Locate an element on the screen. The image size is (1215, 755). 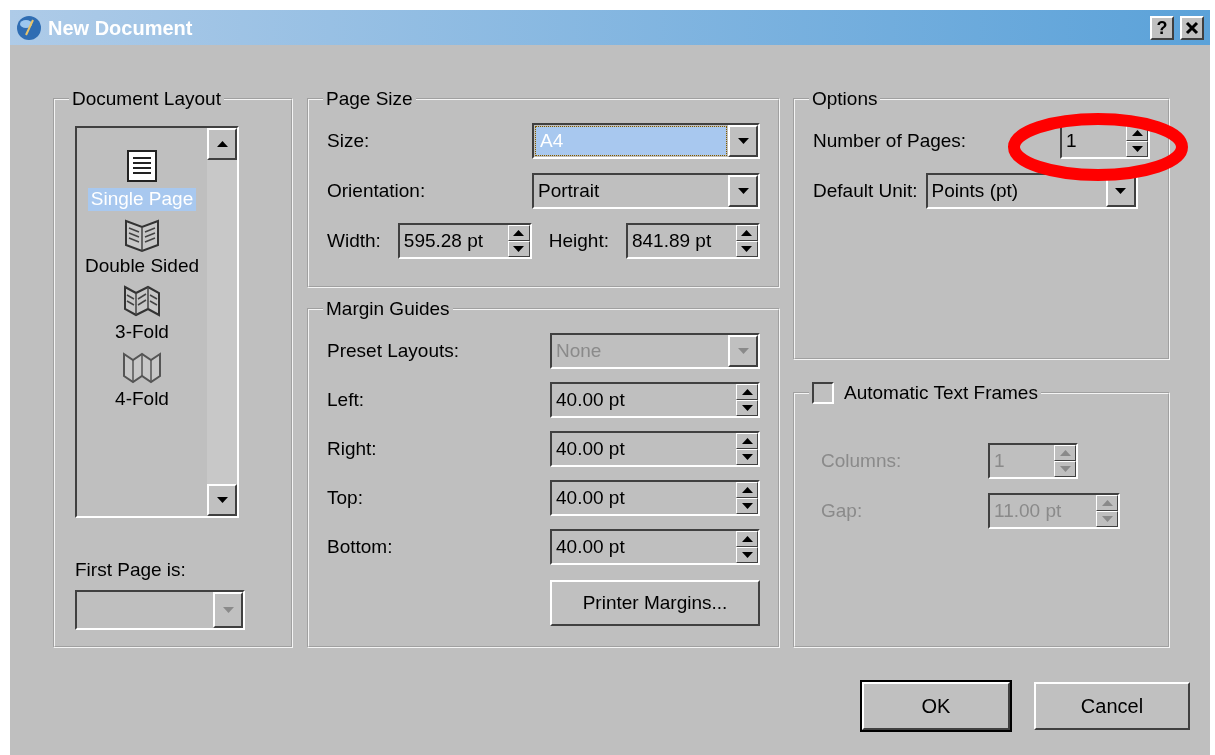
field-label: Preset Layouts: is located at coordinates (393, 350).